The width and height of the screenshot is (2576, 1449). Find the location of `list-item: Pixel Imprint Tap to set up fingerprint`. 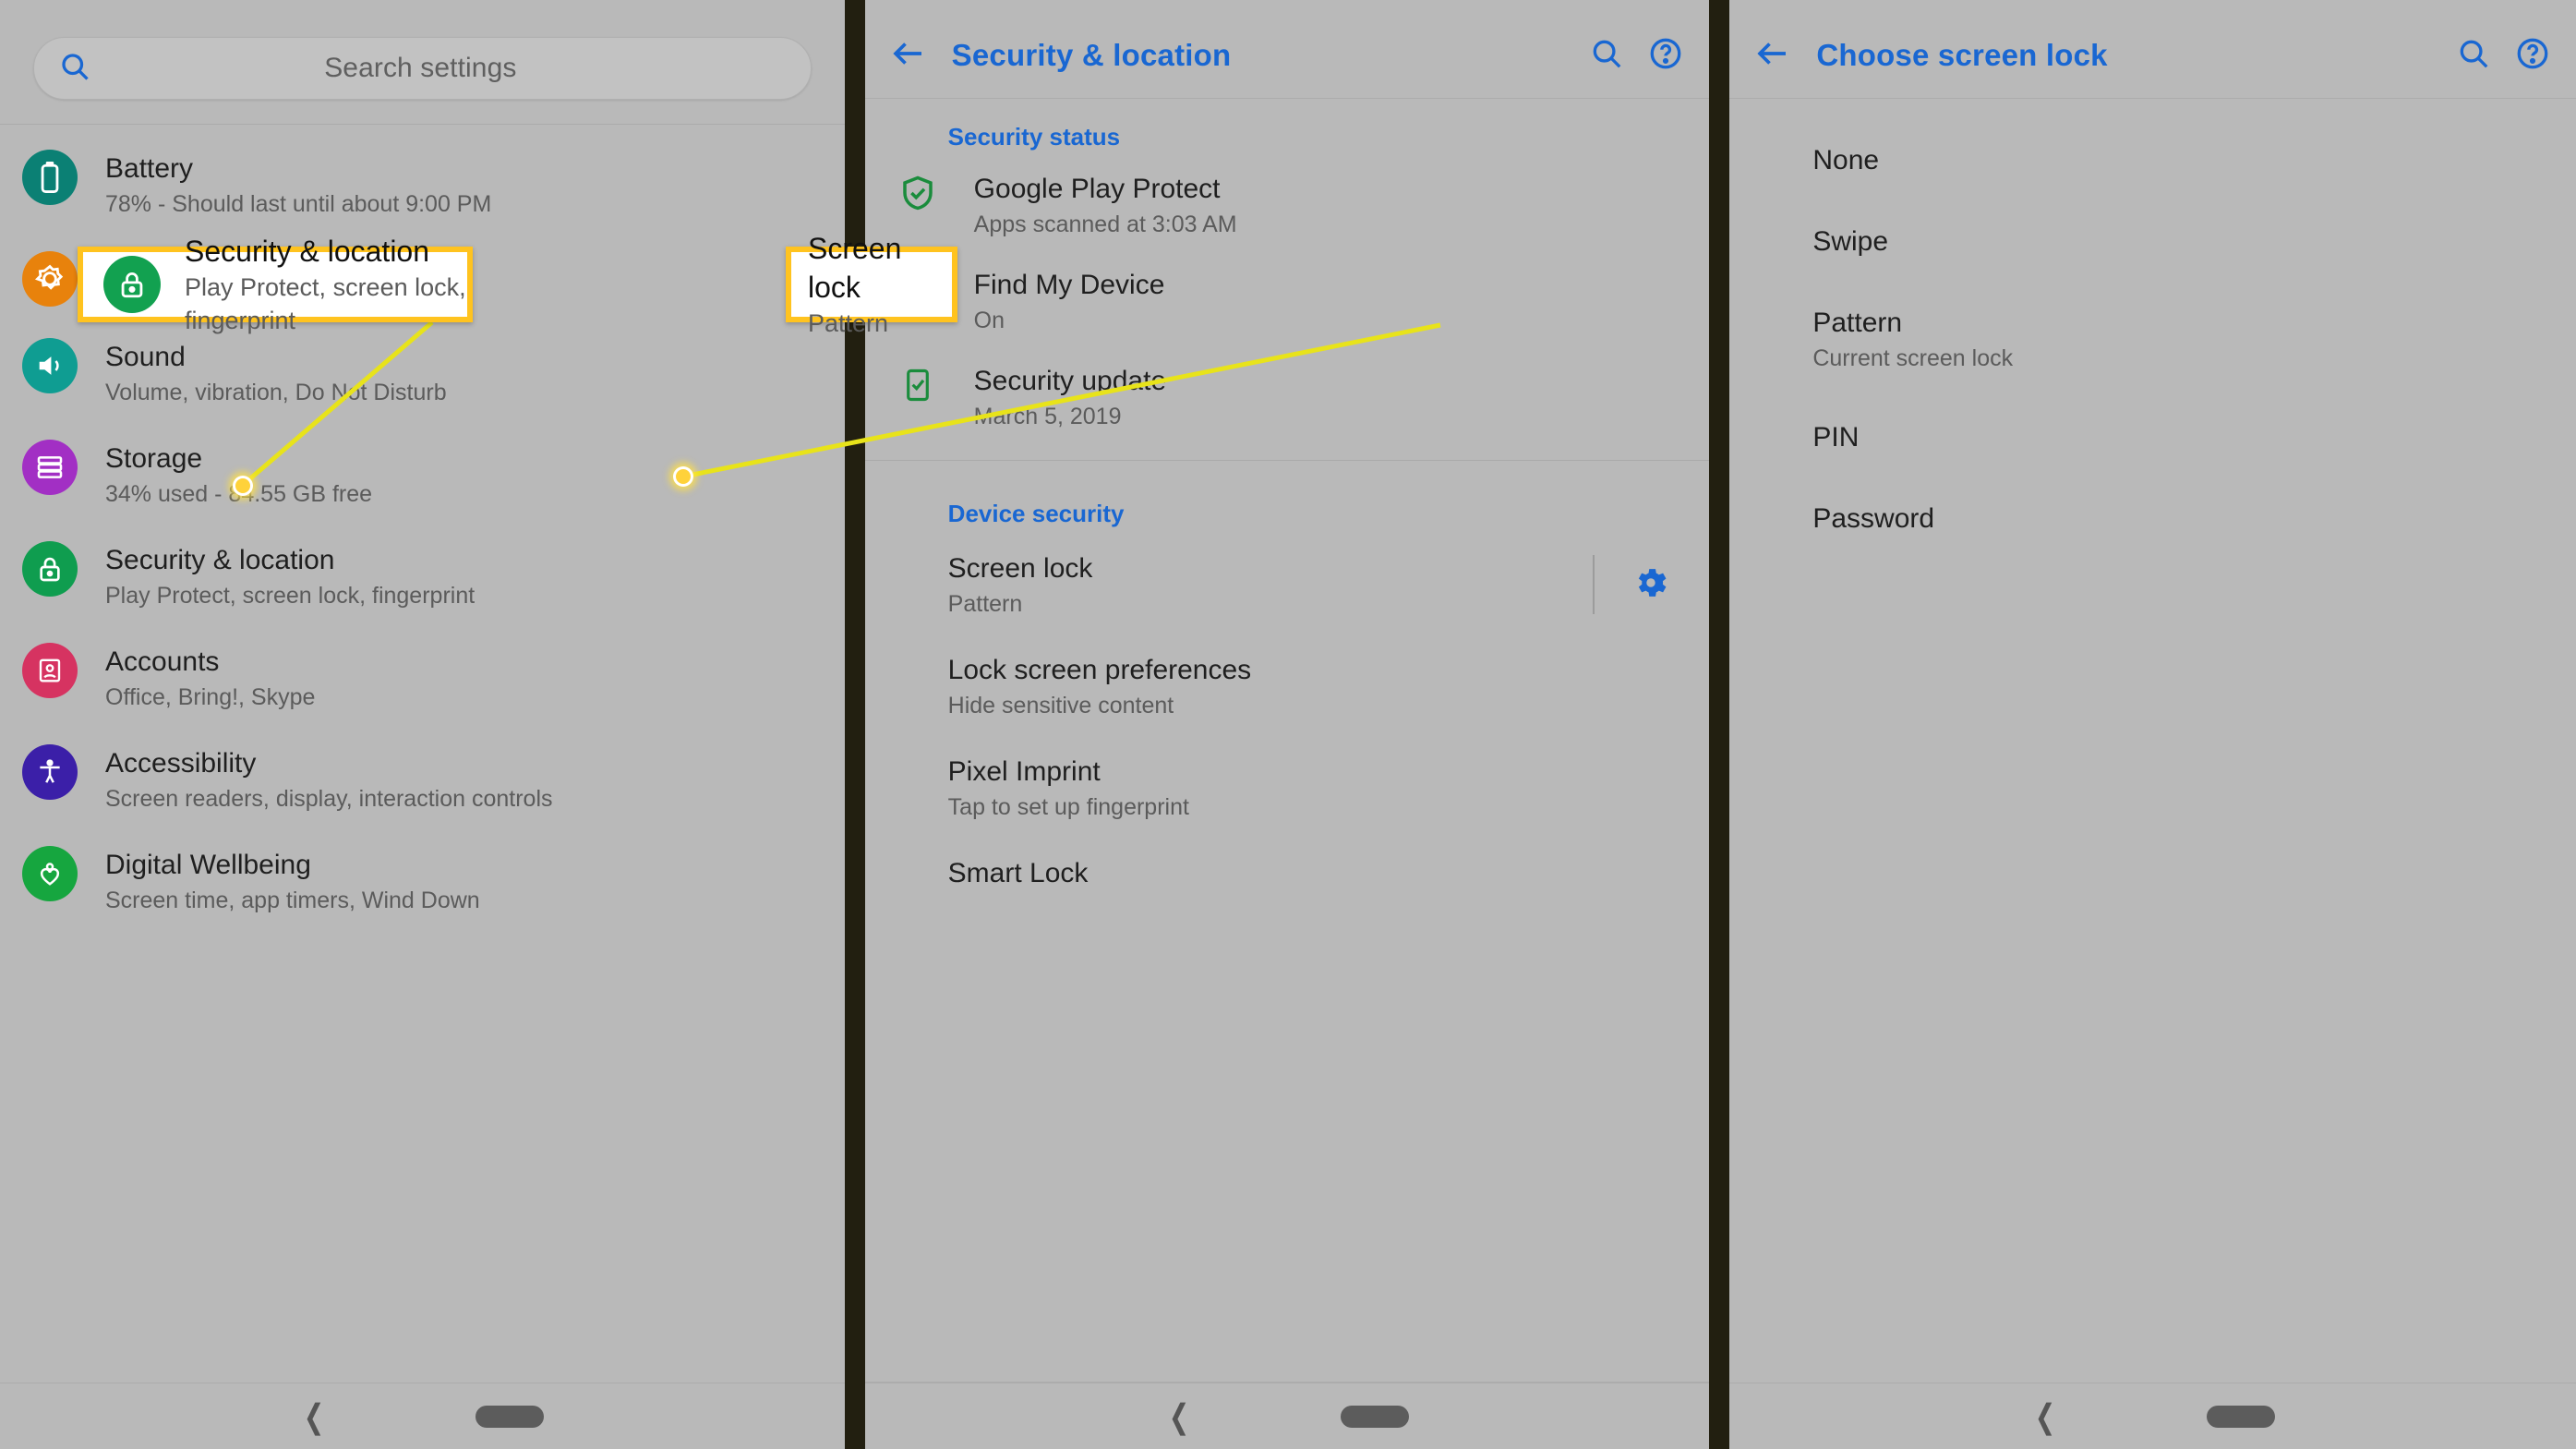

list-item: Pixel Imprint Tap to set up fingerprint is located at coordinates (1287, 788).